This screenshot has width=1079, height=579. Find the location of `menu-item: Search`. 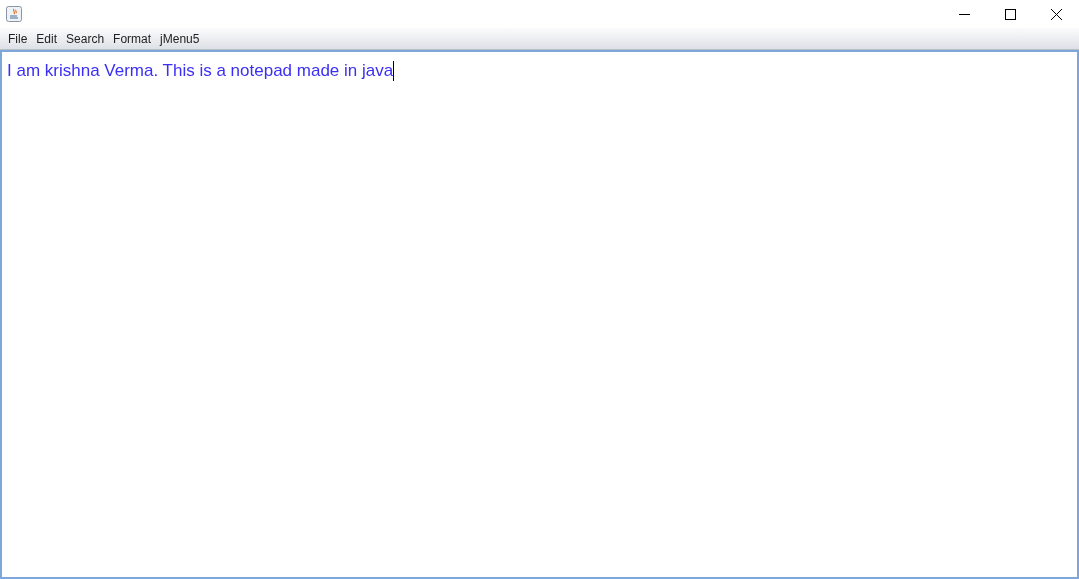

menu-item: Search is located at coordinates (85, 38).